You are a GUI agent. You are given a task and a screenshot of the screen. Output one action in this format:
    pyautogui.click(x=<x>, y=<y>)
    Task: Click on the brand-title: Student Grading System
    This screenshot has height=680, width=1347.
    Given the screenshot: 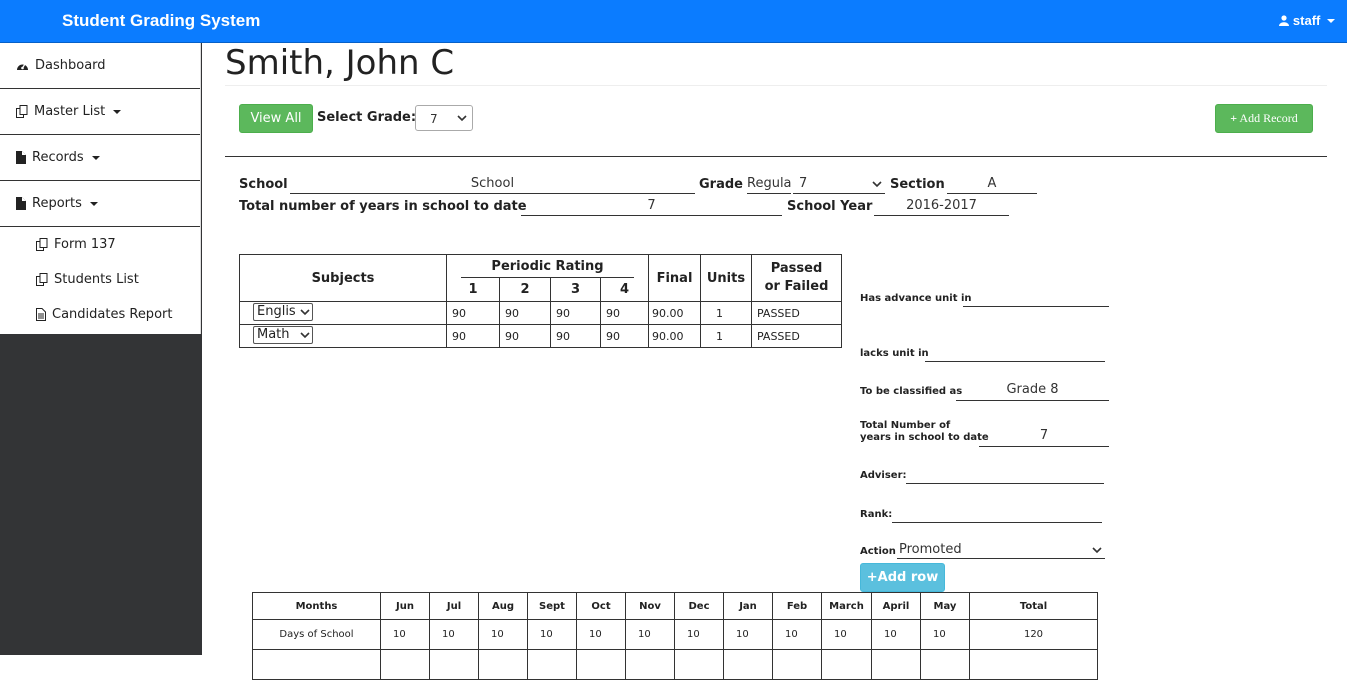 What is the action you would take?
    pyautogui.click(x=161, y=21)
    